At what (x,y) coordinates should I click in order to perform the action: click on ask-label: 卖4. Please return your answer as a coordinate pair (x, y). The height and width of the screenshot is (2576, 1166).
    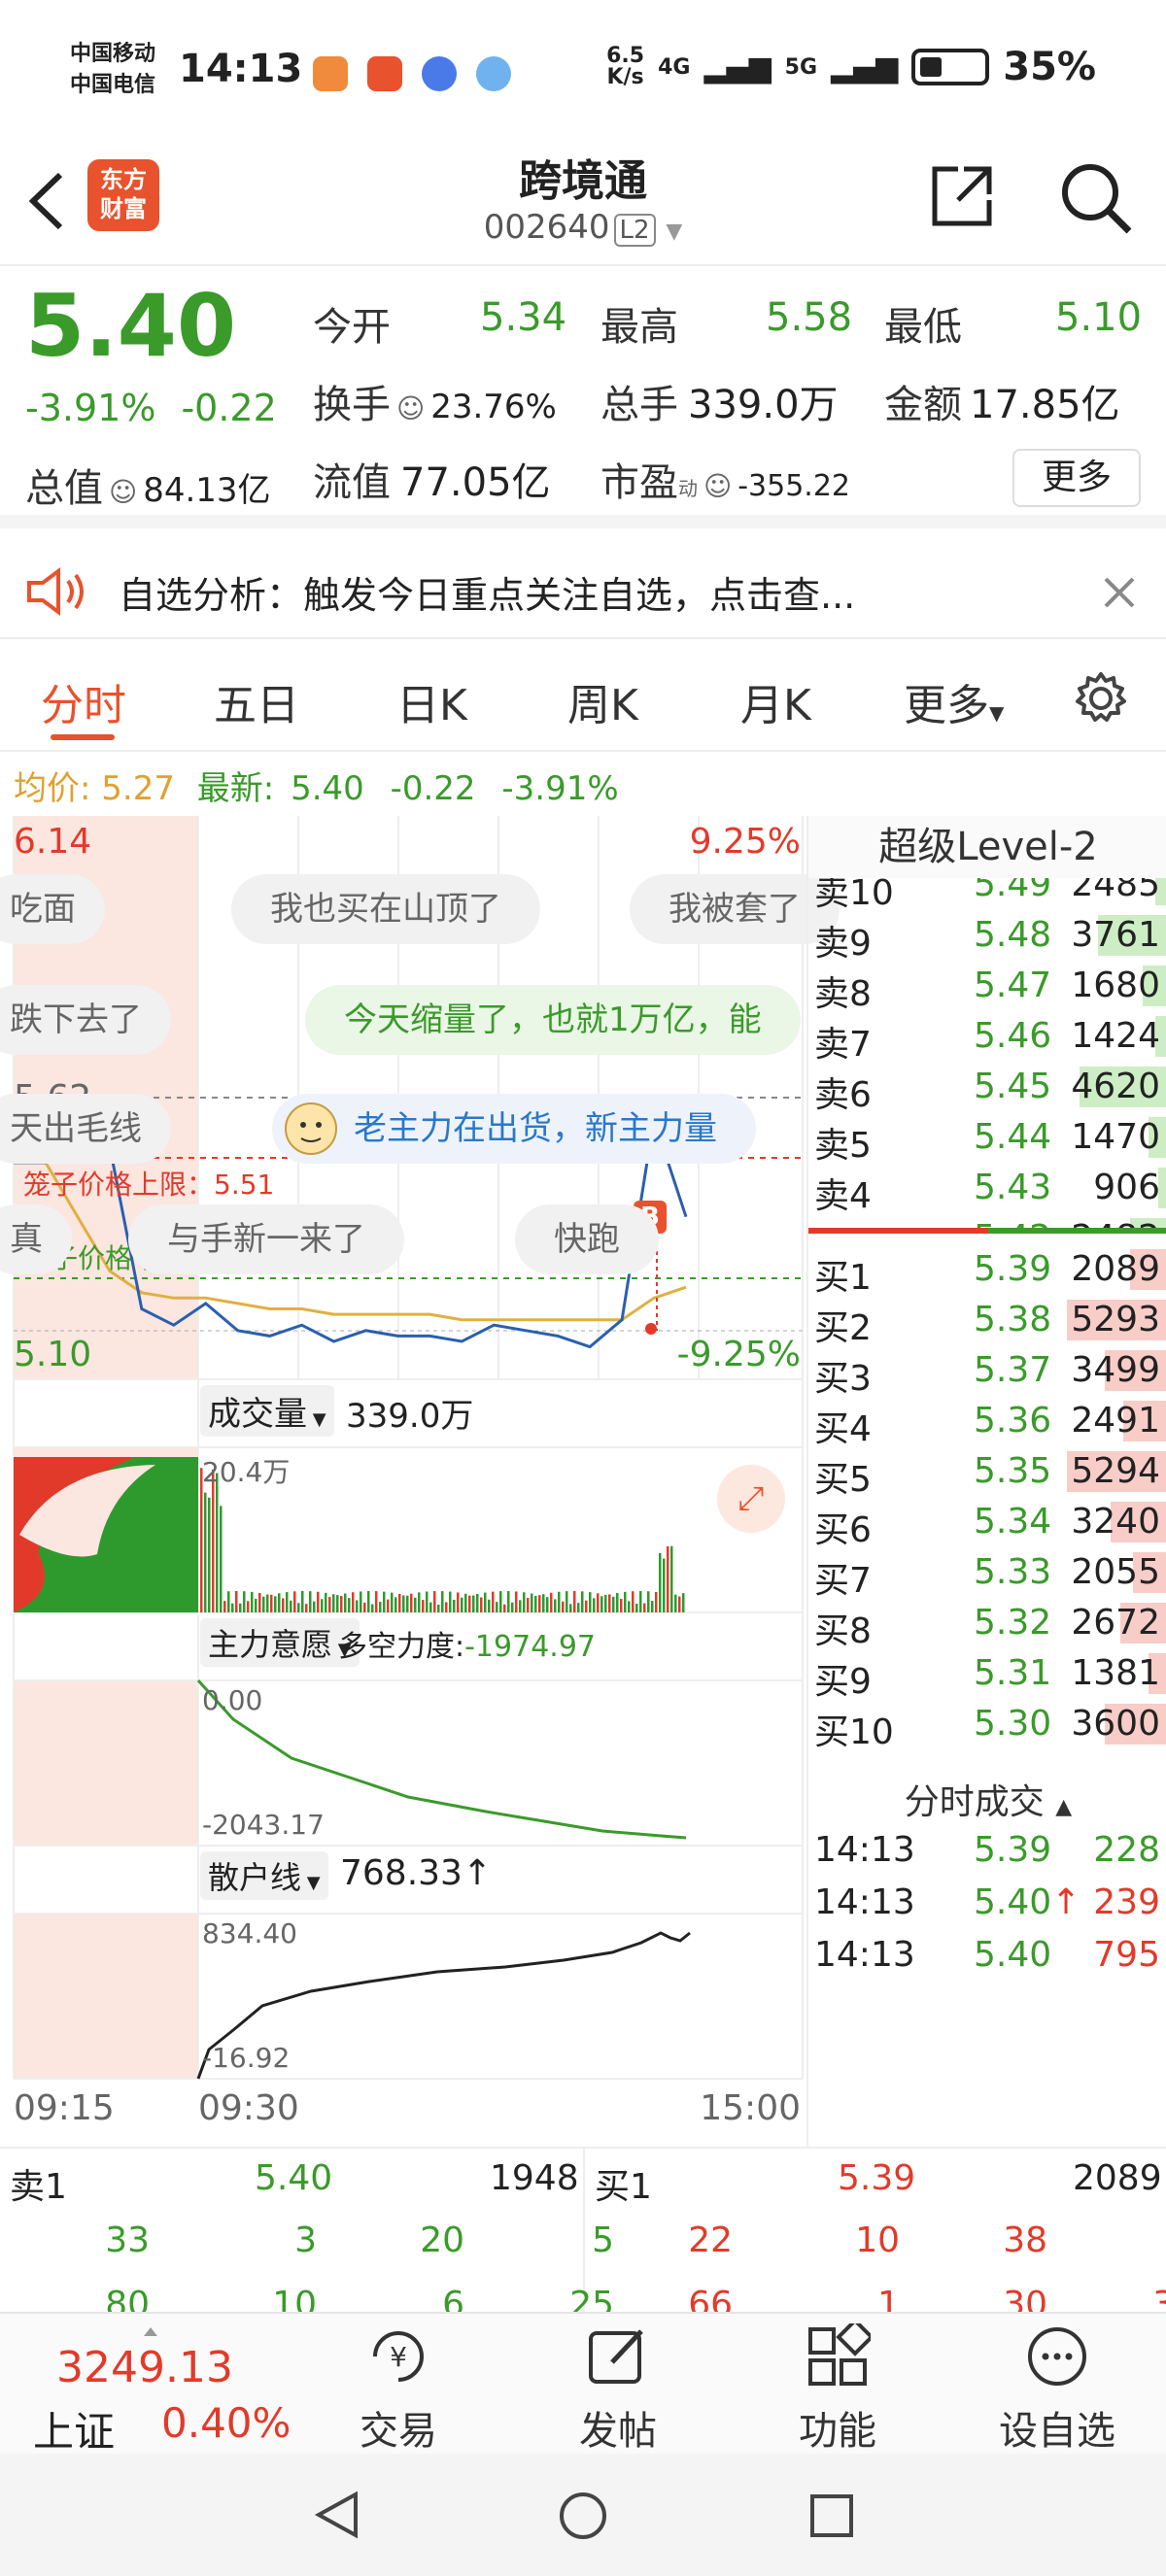
    Looking at the image, I should click on (843, 1196).